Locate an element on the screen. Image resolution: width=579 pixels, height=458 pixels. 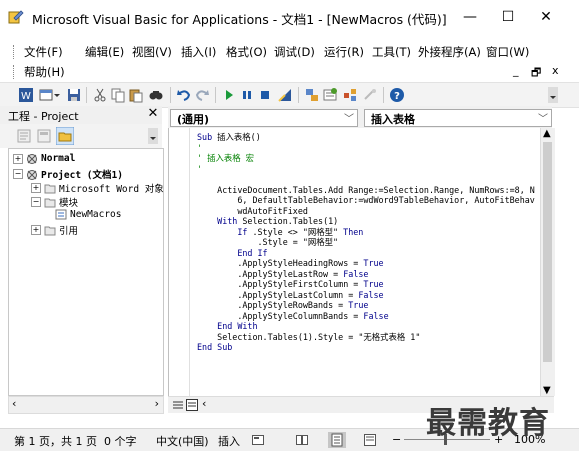
tree-node-word-objects: + Microsoft Word 对象 is located at coordinates (97, 188).